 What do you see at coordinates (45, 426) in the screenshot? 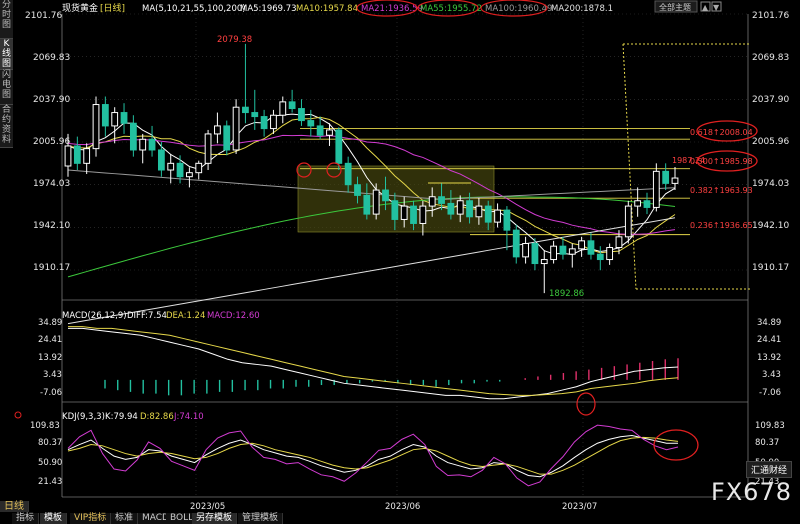
I see `kdj-tick-left-0: 109.83` at bounding box center [45, 426].